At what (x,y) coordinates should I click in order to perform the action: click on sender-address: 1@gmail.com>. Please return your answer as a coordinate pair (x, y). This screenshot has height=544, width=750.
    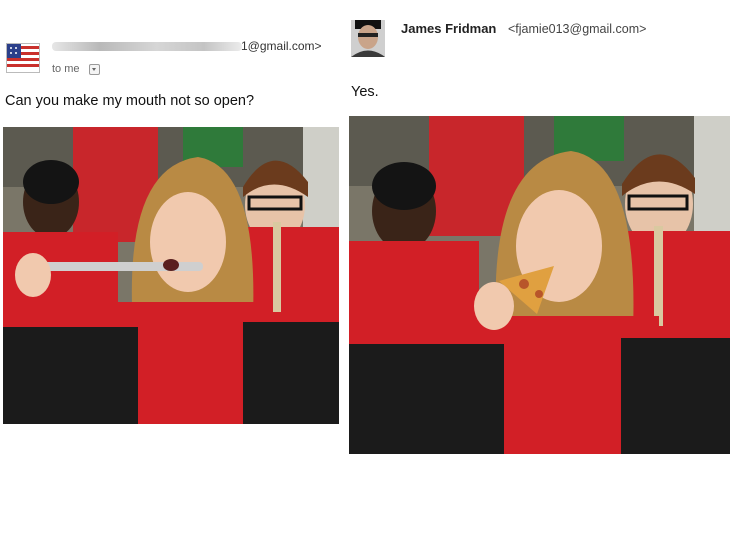
    Looking at the image, I should click on (281, 46).